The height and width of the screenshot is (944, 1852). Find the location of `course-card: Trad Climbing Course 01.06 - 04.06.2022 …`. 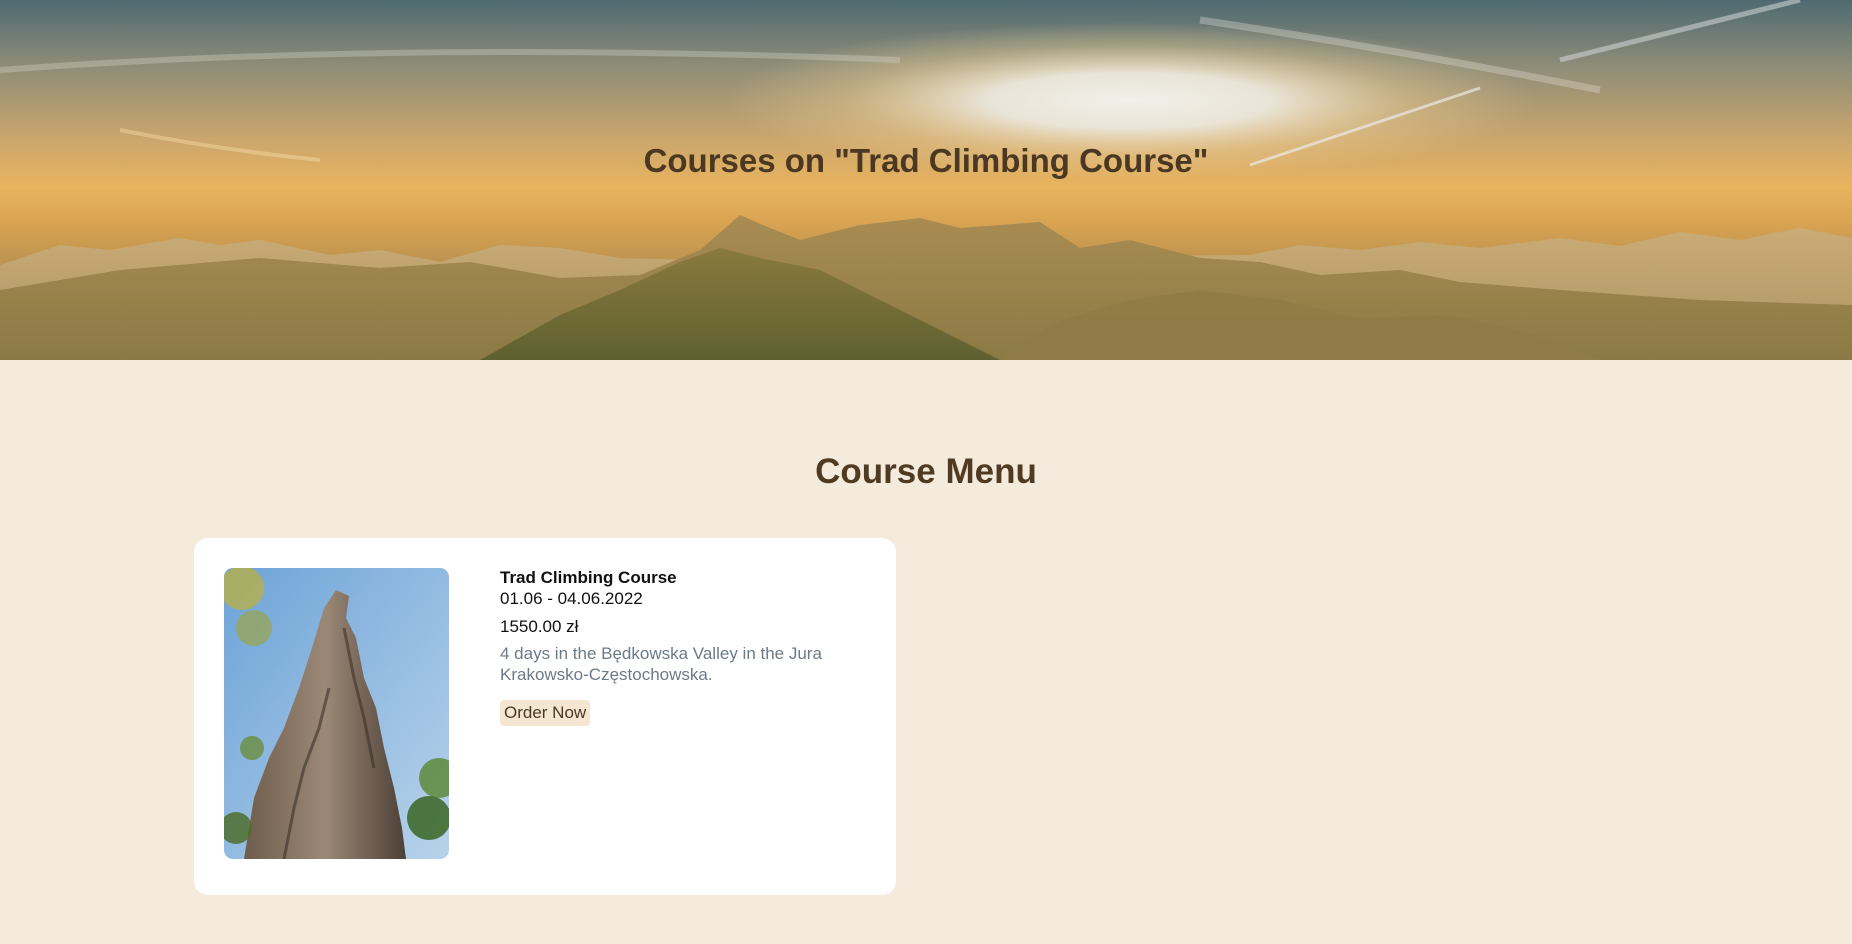

course-card: Trad Climbing Course 01.06 - 04.06.2022 … is located at coordinates (545, 716).